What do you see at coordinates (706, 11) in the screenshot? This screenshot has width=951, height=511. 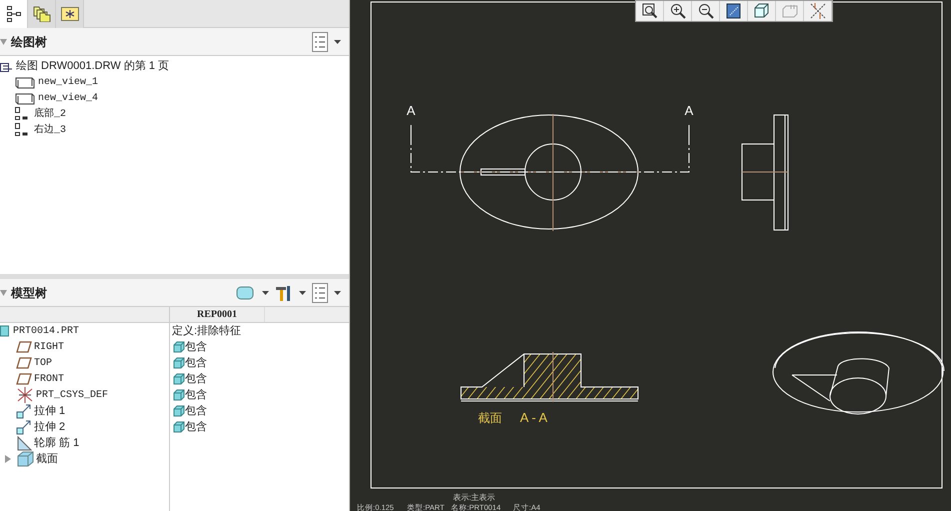 I see `zoom-out-icon` at bounding box center [706, 11].